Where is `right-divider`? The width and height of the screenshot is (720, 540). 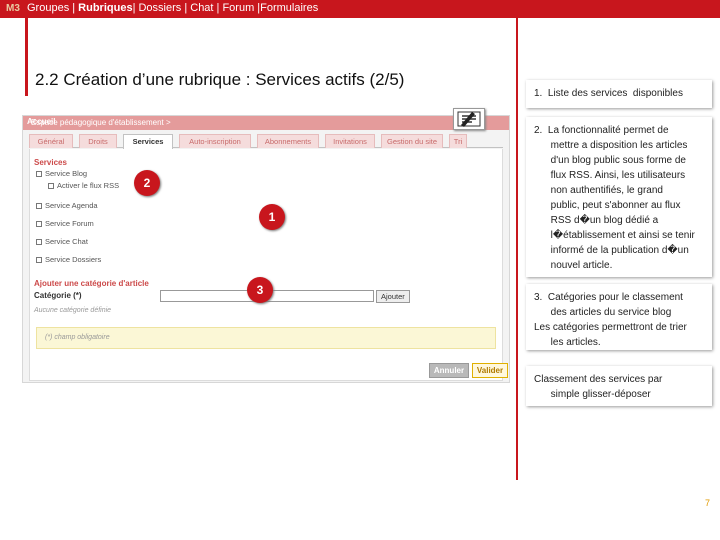
right-divider is located at coordinates (517, 249).